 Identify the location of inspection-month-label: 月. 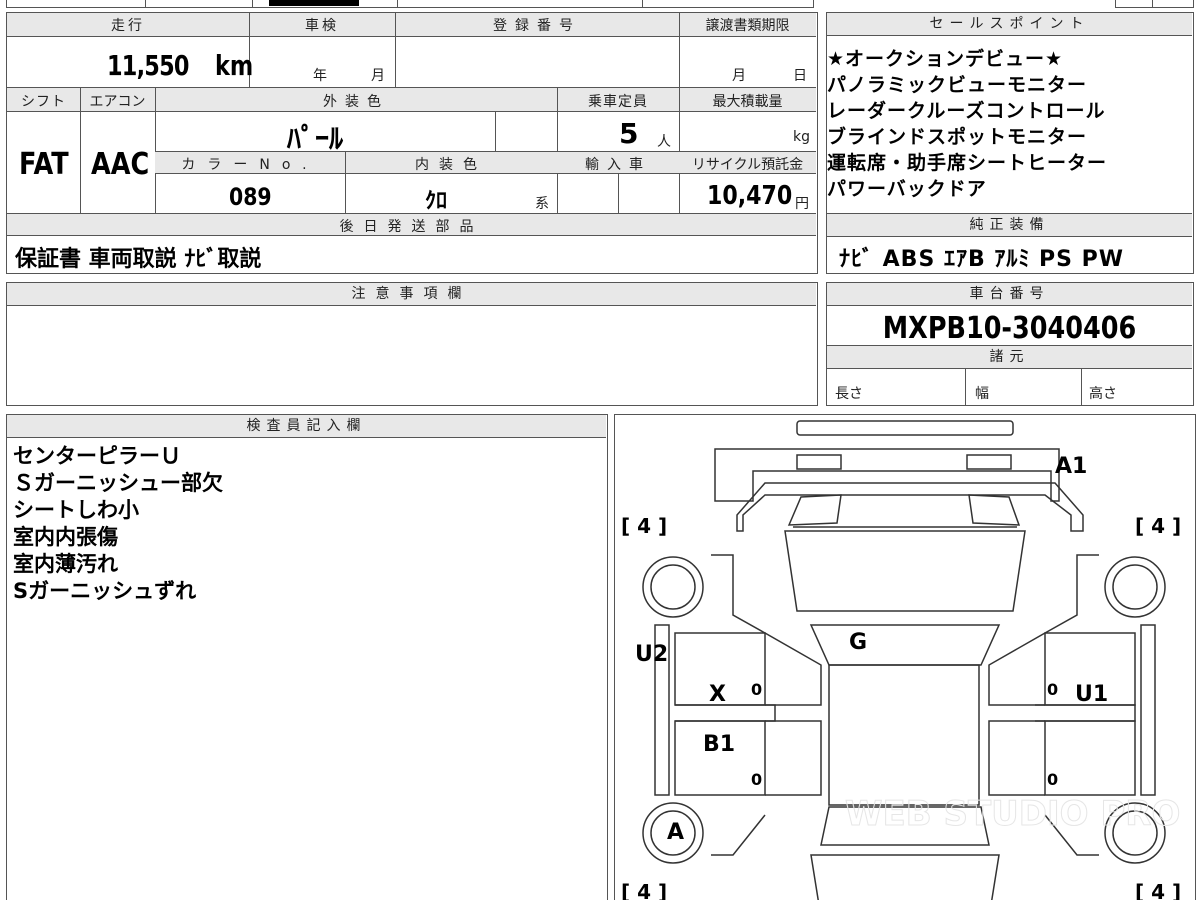
(378, 76).